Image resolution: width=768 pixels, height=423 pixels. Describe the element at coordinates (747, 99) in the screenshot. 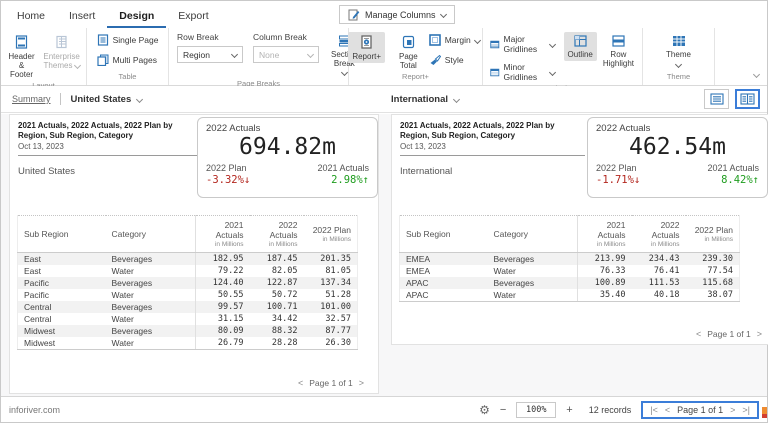

I see `multi-page-view-button` at that location.